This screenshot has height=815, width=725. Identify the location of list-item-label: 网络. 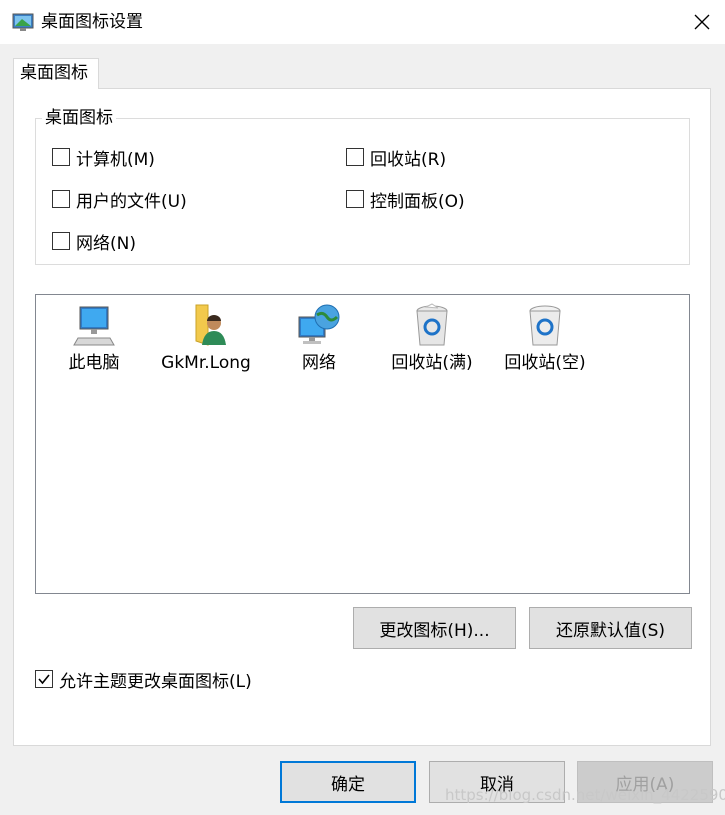
(319, 363).